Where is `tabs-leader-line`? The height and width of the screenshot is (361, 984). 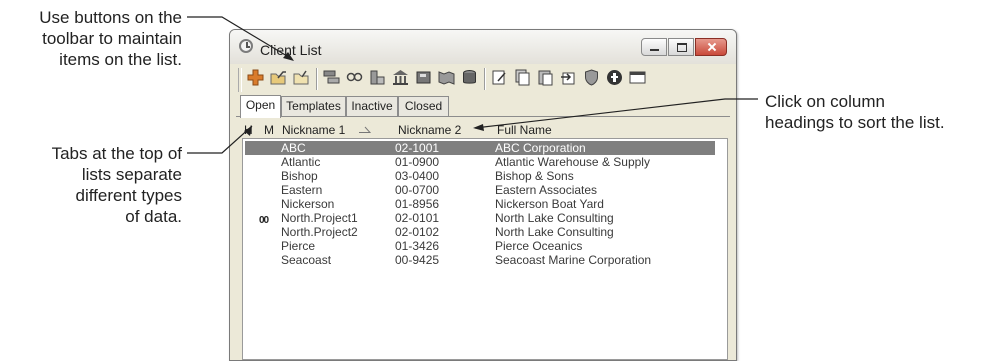
tabs-leader-line is located at coordinates (220, 139).